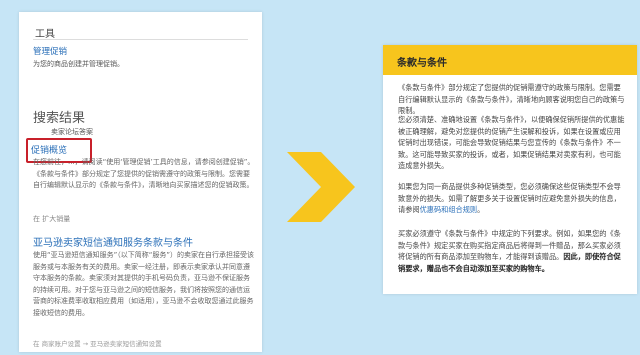 The width and height of the screenshot is (640, 355). I want to click on divider, so click(140, 39).